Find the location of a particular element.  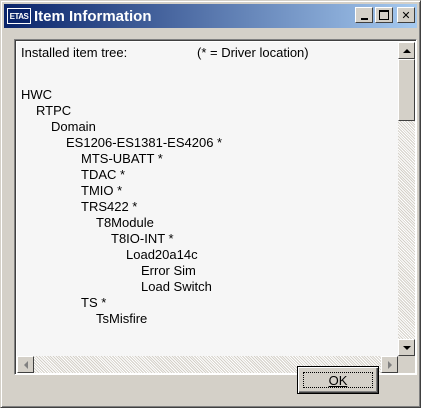

tree-item: TsMisfire is located at coordinates (121, 319).